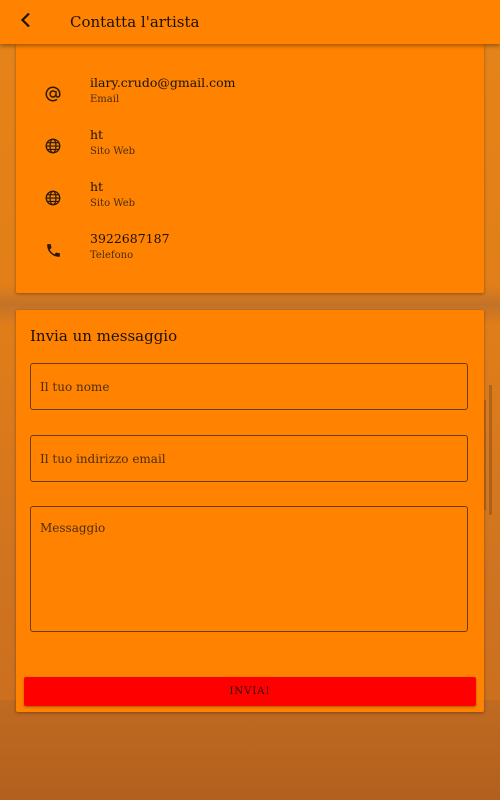  I want to click on name-input, so click(249, 386).